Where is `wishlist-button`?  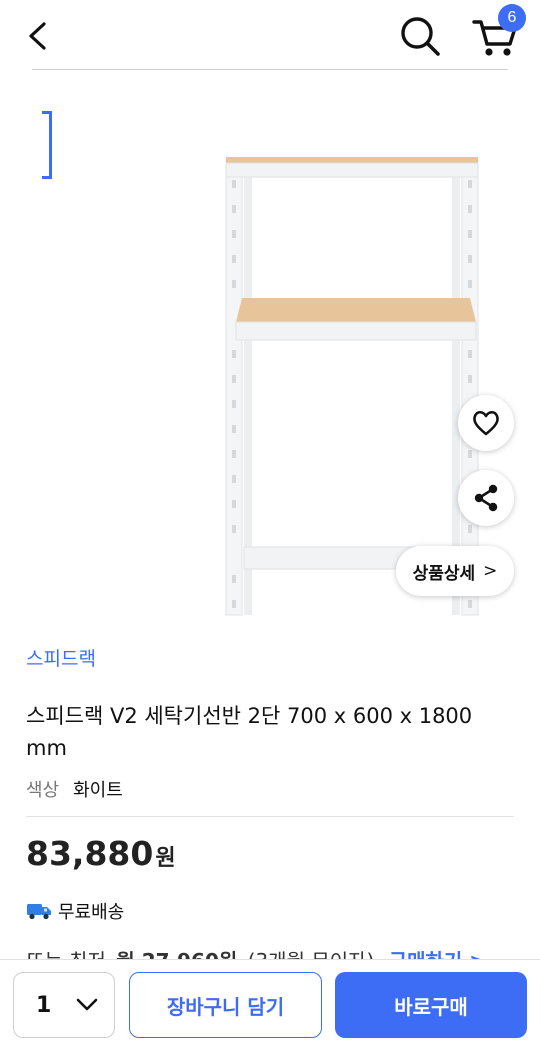
wishlist-button is located at coordinates (486, 423).